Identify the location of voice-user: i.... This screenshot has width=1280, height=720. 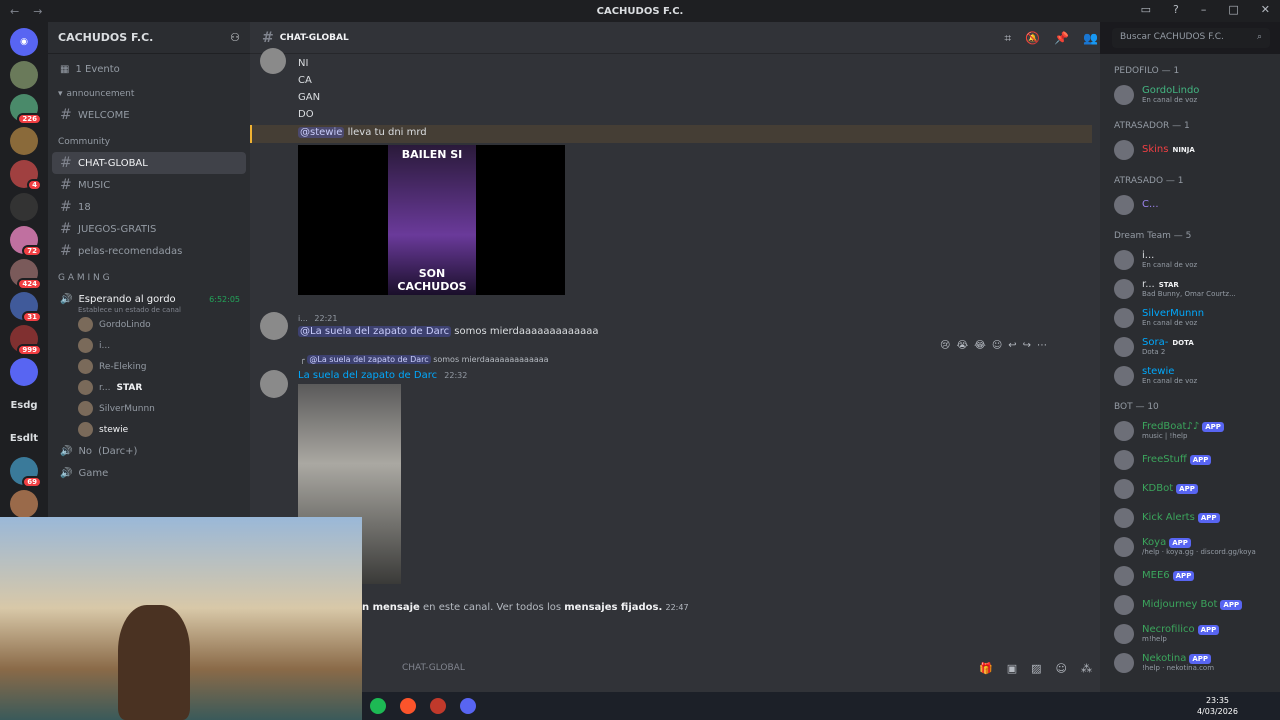
(149, 345).